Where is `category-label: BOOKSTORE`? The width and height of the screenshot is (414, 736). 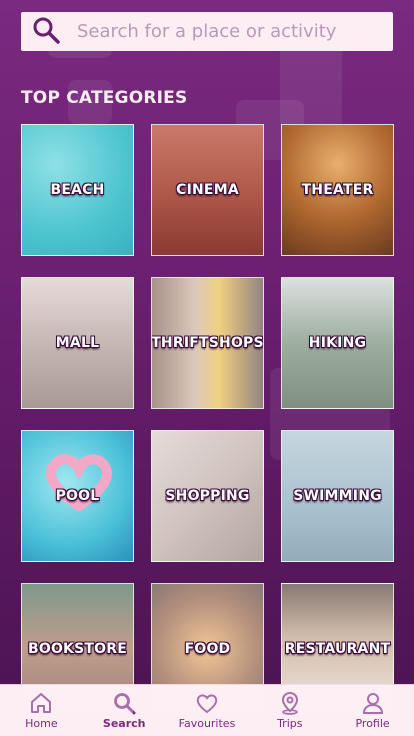
category-label: BOOKSTORE is located at coordinates (77, 649).